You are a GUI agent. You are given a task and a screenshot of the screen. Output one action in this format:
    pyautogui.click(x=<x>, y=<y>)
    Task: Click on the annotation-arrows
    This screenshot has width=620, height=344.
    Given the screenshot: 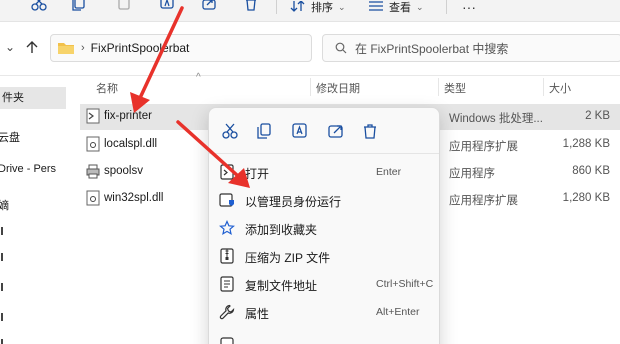 What is the action you would take?
    pyautogui.click(x=190, y=97)
    